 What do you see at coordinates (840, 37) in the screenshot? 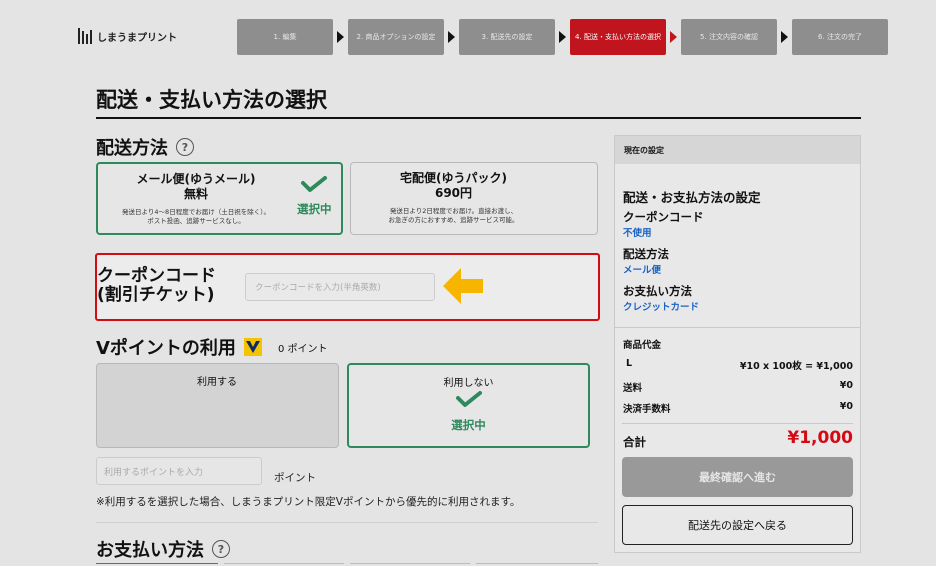
I see `step-6: 6. 注文の完了` at bounding box center [840, 37].